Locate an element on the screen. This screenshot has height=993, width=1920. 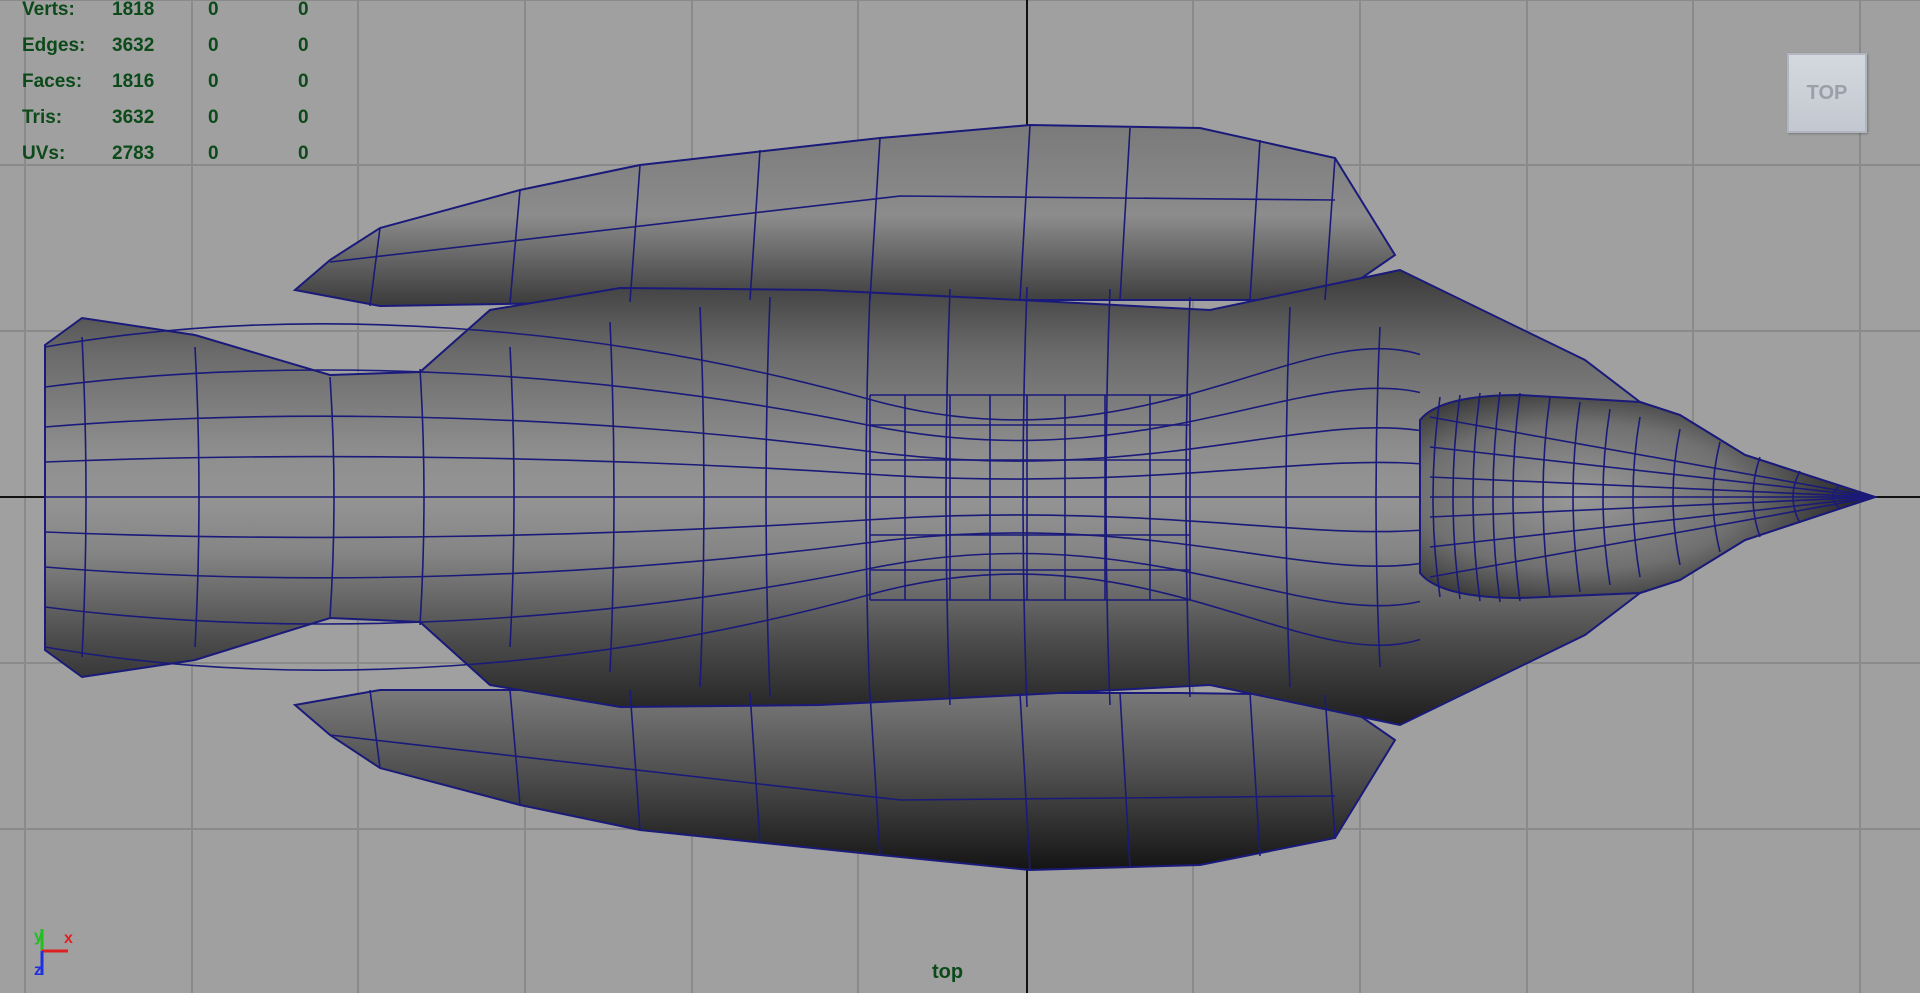
hud-total: 2783 is located at coordinates (133, 153).